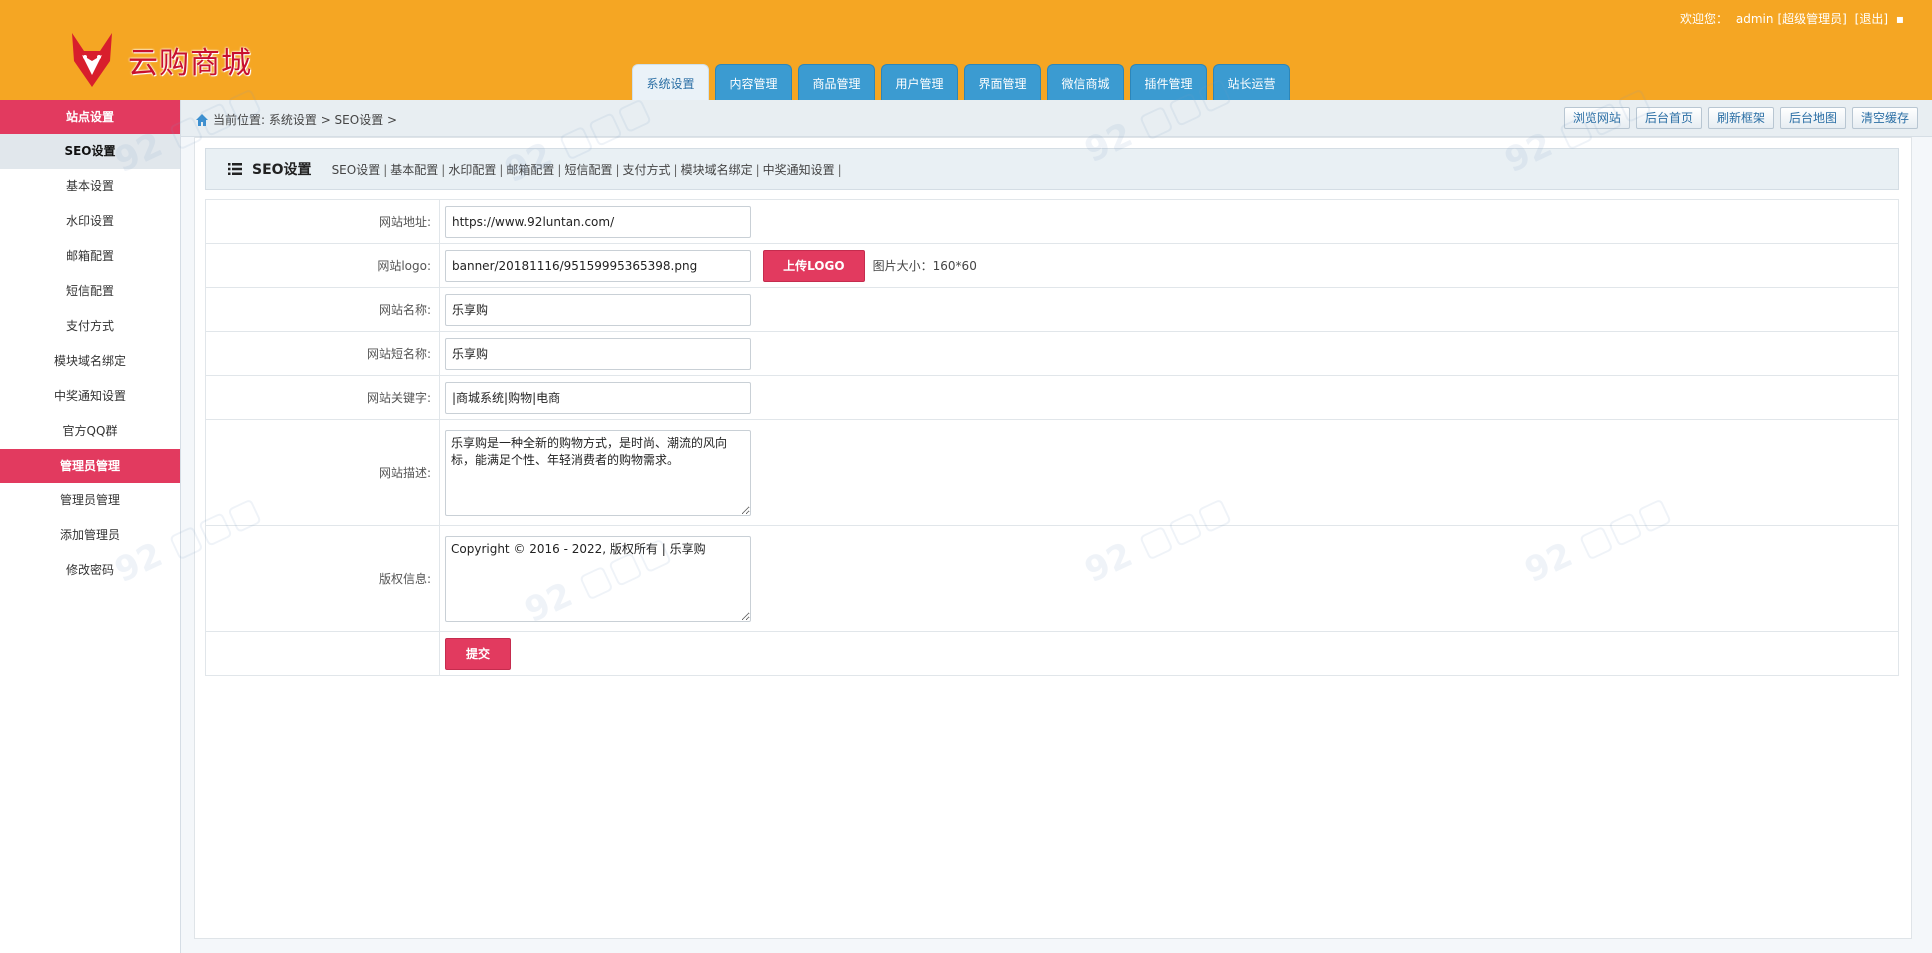 This screenshot has height=953, width=1932. Describe the element at coordinates (322, 472) in the screenshot. I see `description-label: 网站描述:` at that location.